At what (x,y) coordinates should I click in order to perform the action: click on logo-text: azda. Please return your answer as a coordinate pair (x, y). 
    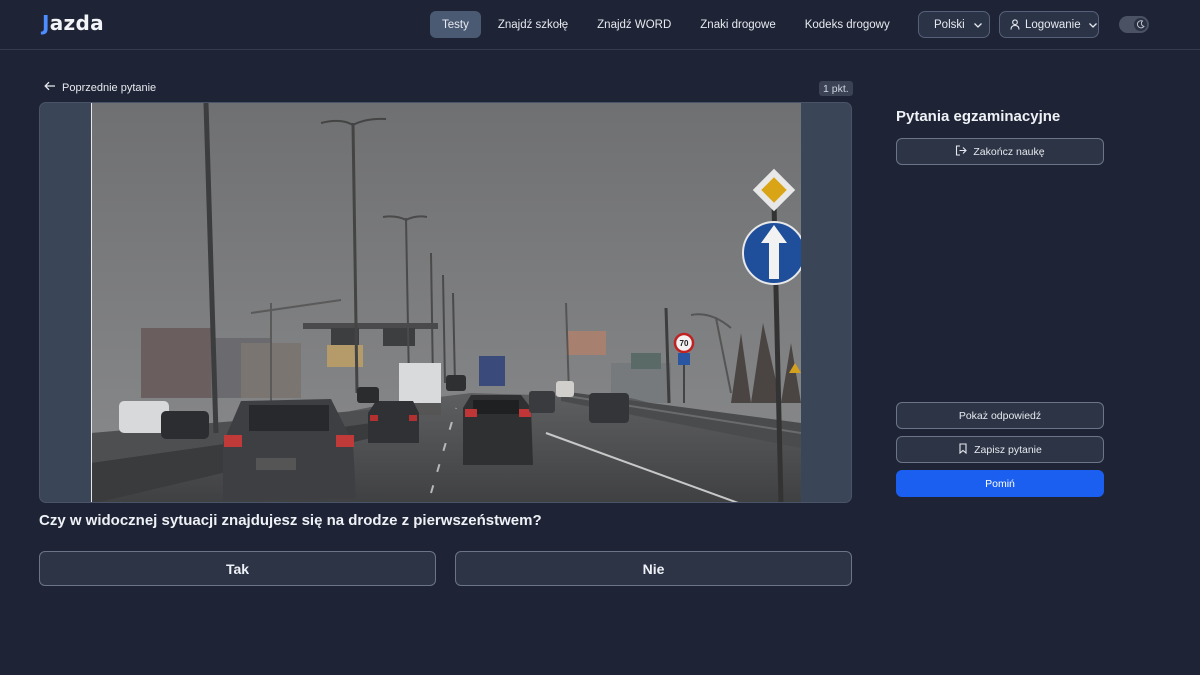
    Looking at the image, I should click on (76, 23).